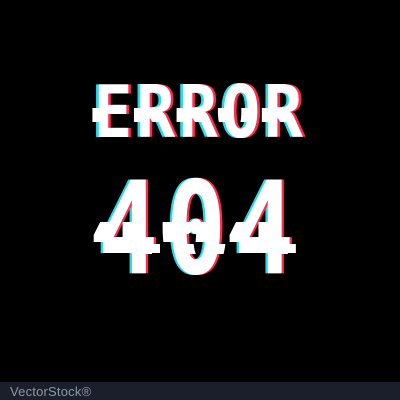 The height and width of the screenshot is (400, 400). I want to click on error-code-glitch-slice-upper: 404, so click(200, 232).